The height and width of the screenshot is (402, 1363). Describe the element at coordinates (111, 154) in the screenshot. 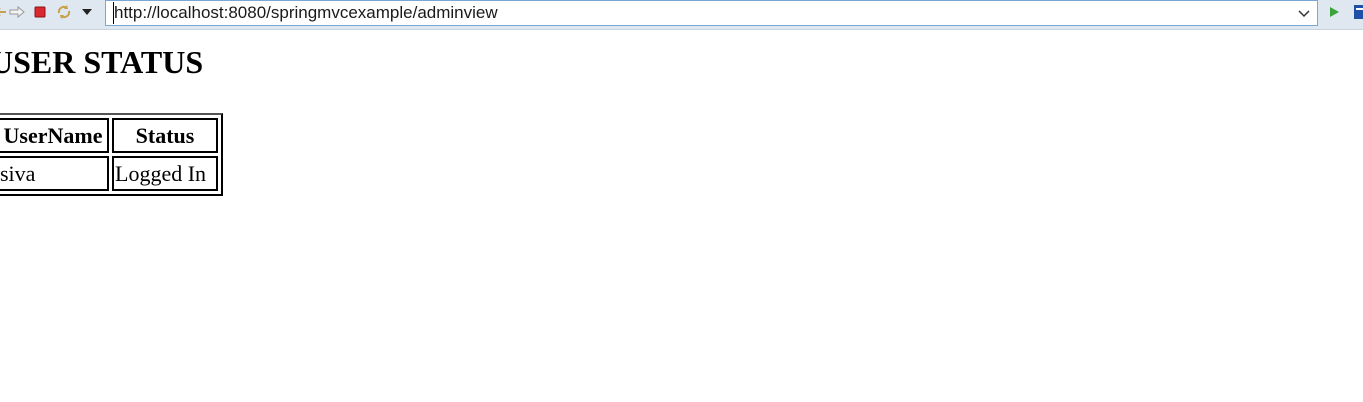

I see `user-status-table: UserName Status siva Logged In` at that location.